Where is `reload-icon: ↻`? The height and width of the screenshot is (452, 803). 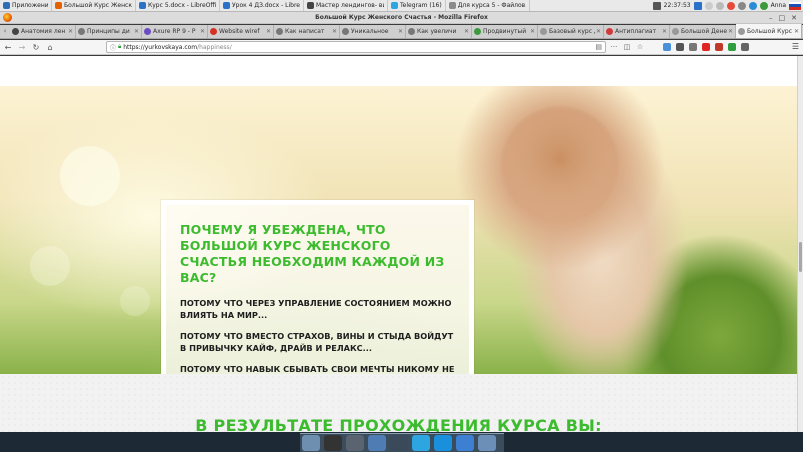
reload-icon: ↻ is located at coordinates (36, 47).